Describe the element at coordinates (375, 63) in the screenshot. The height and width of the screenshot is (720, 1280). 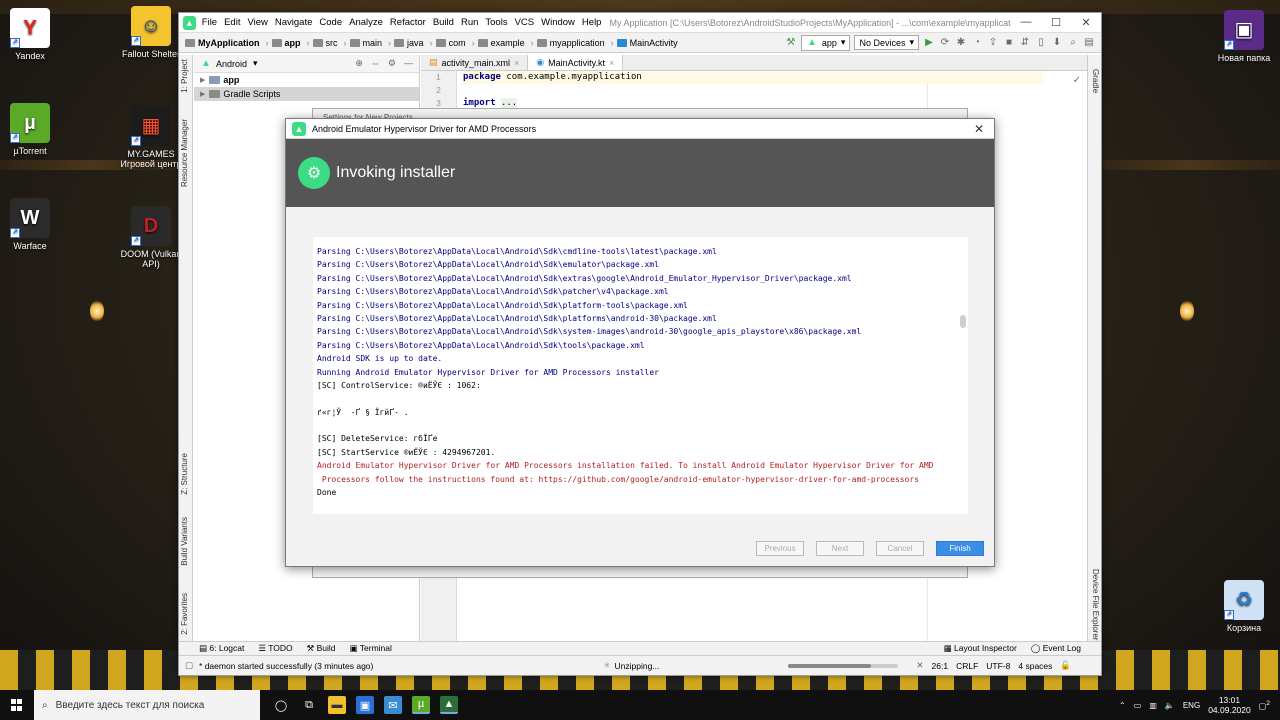
I see `collapse-icon: ⇔` at that location.